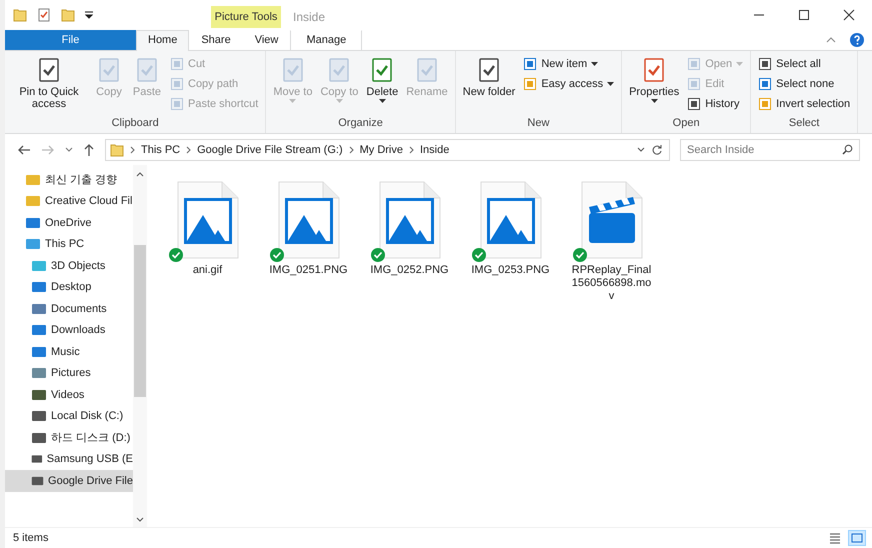 Image resolution: width=872 pixels, height=548 pixels. What do you see at coordinates (69, 395) in the screenshot?
I see `nav-item: Videos` at bounding box center [69, 395].